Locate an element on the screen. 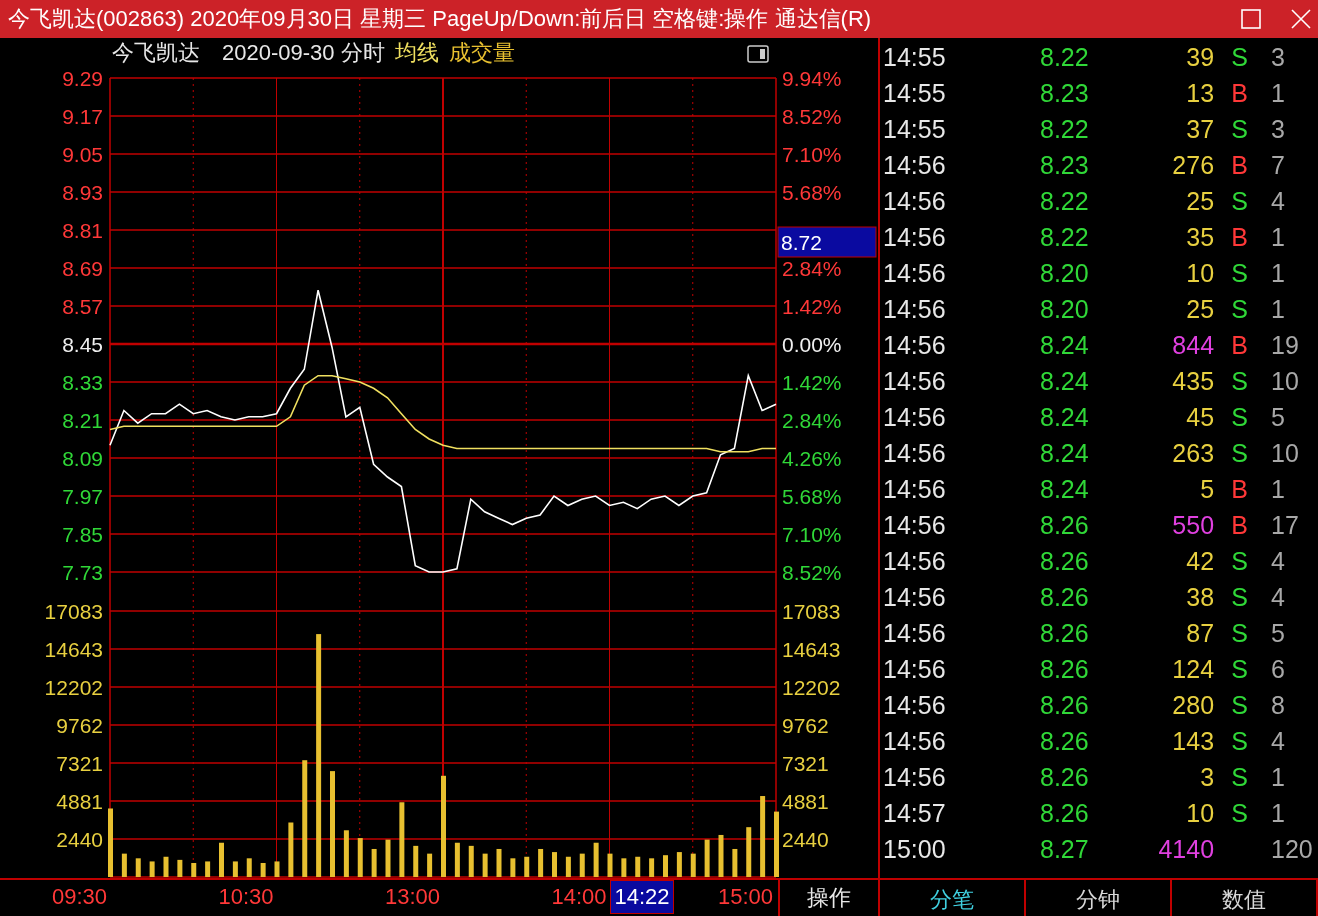  legend-label: 均线 is located at coordinates (416, 53).